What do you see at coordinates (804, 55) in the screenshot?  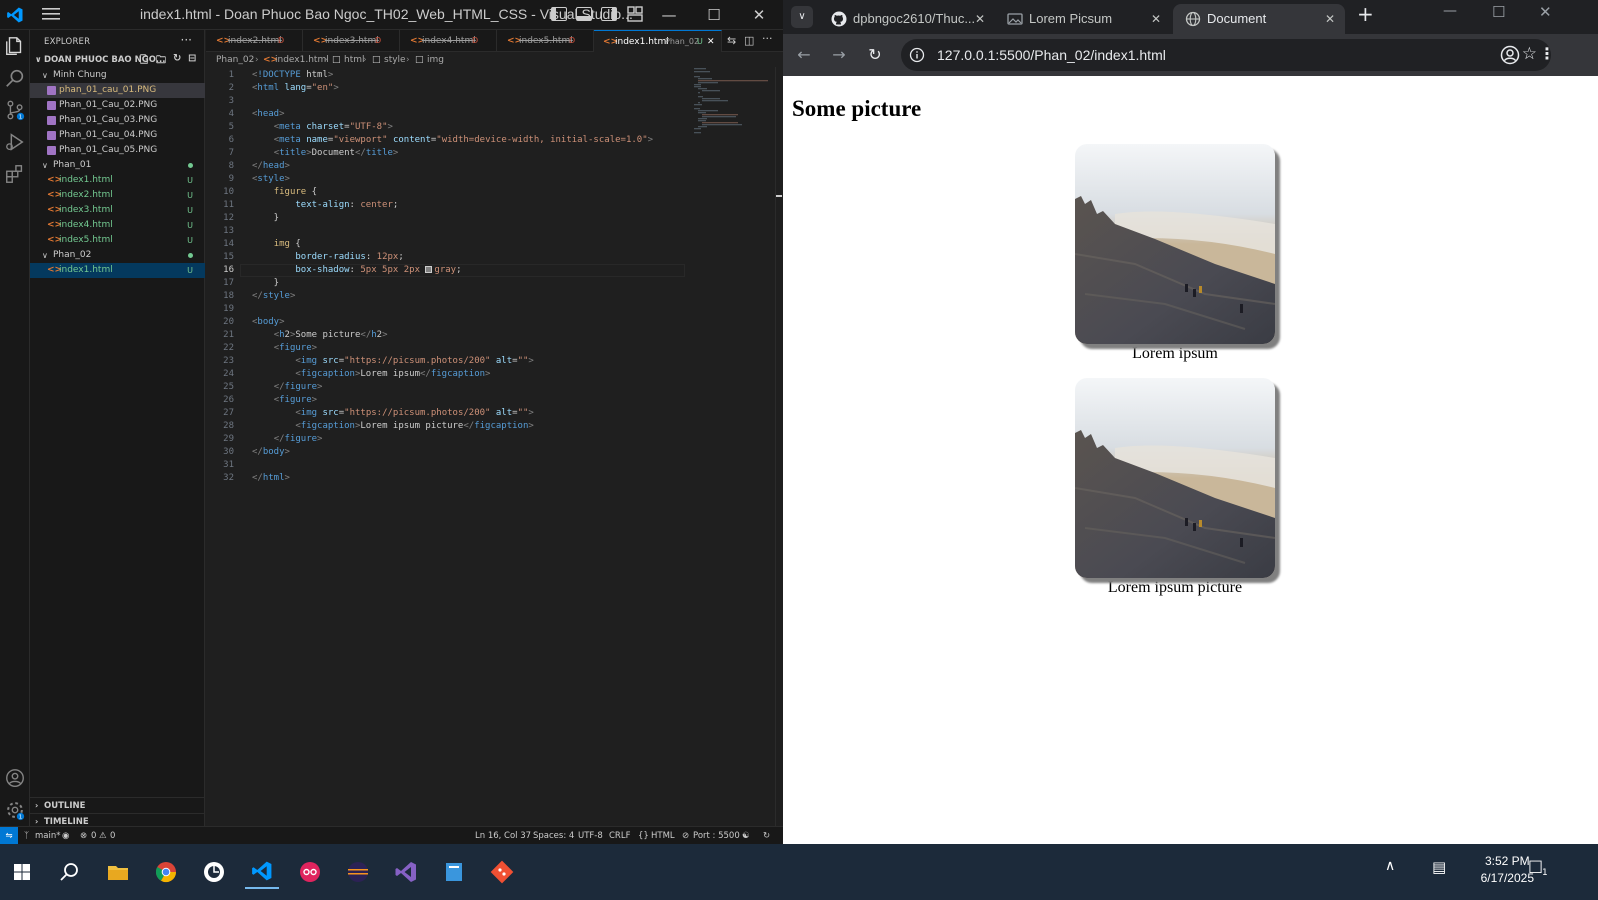 I see `back-arrow-icon: ←` at bounding box center [804, 55].